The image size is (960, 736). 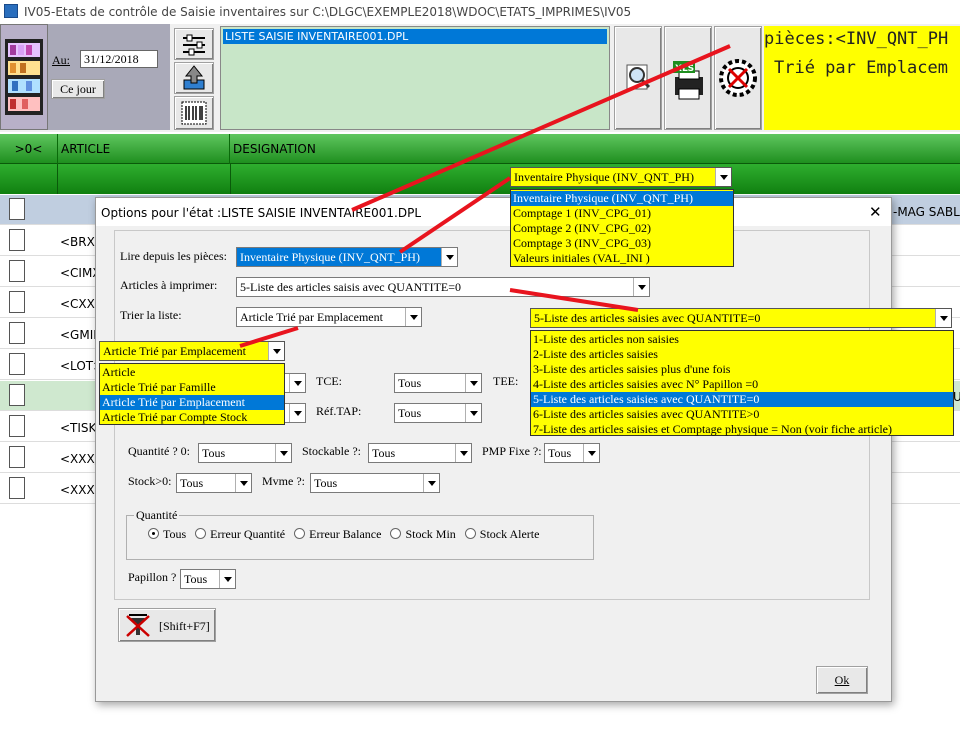 What do you see at coordinates (208, 579) in the screenshot?
I see `papillon-select: Tous` at bounding box center [208, 579].